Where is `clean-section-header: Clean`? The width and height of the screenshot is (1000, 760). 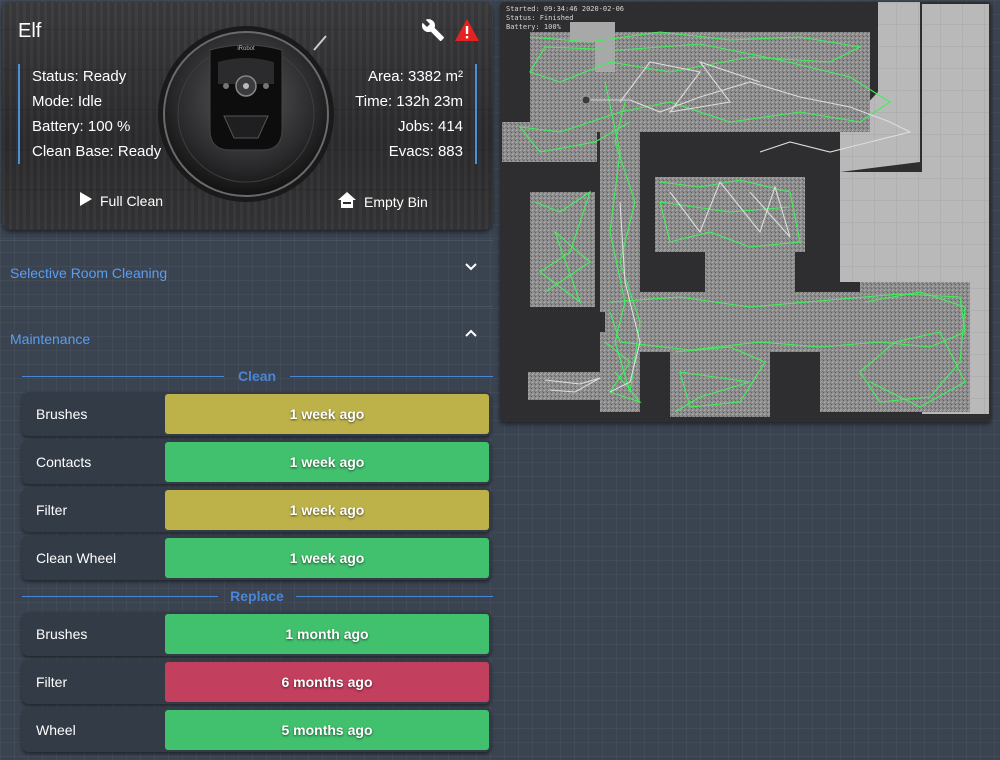 clean-section-header: Clean is located at coordinates (257, 376).